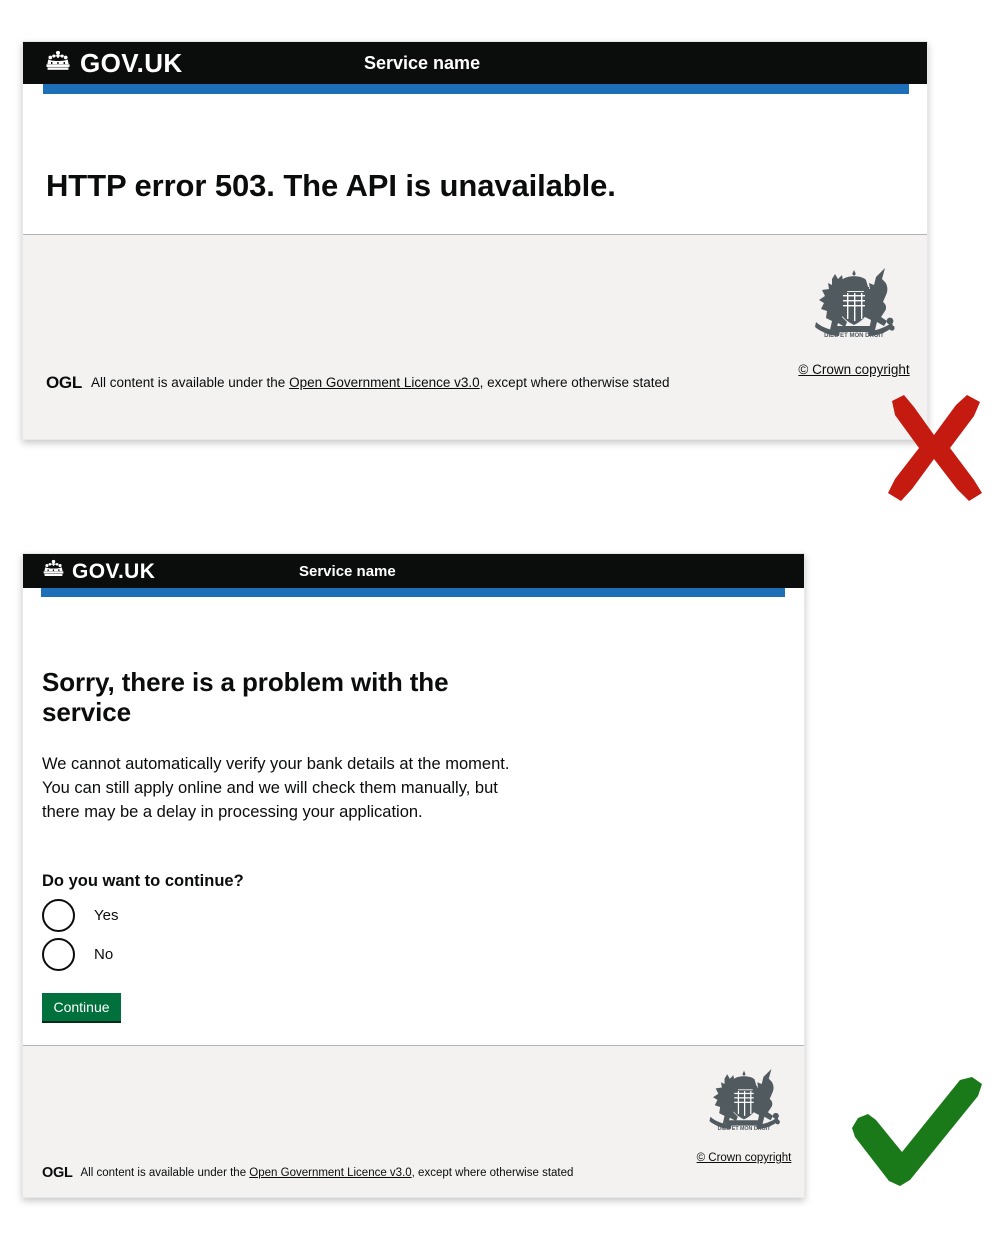 This screenshot has width=1000, height=1246. I want to click on cross-mark, so click(935, 450).